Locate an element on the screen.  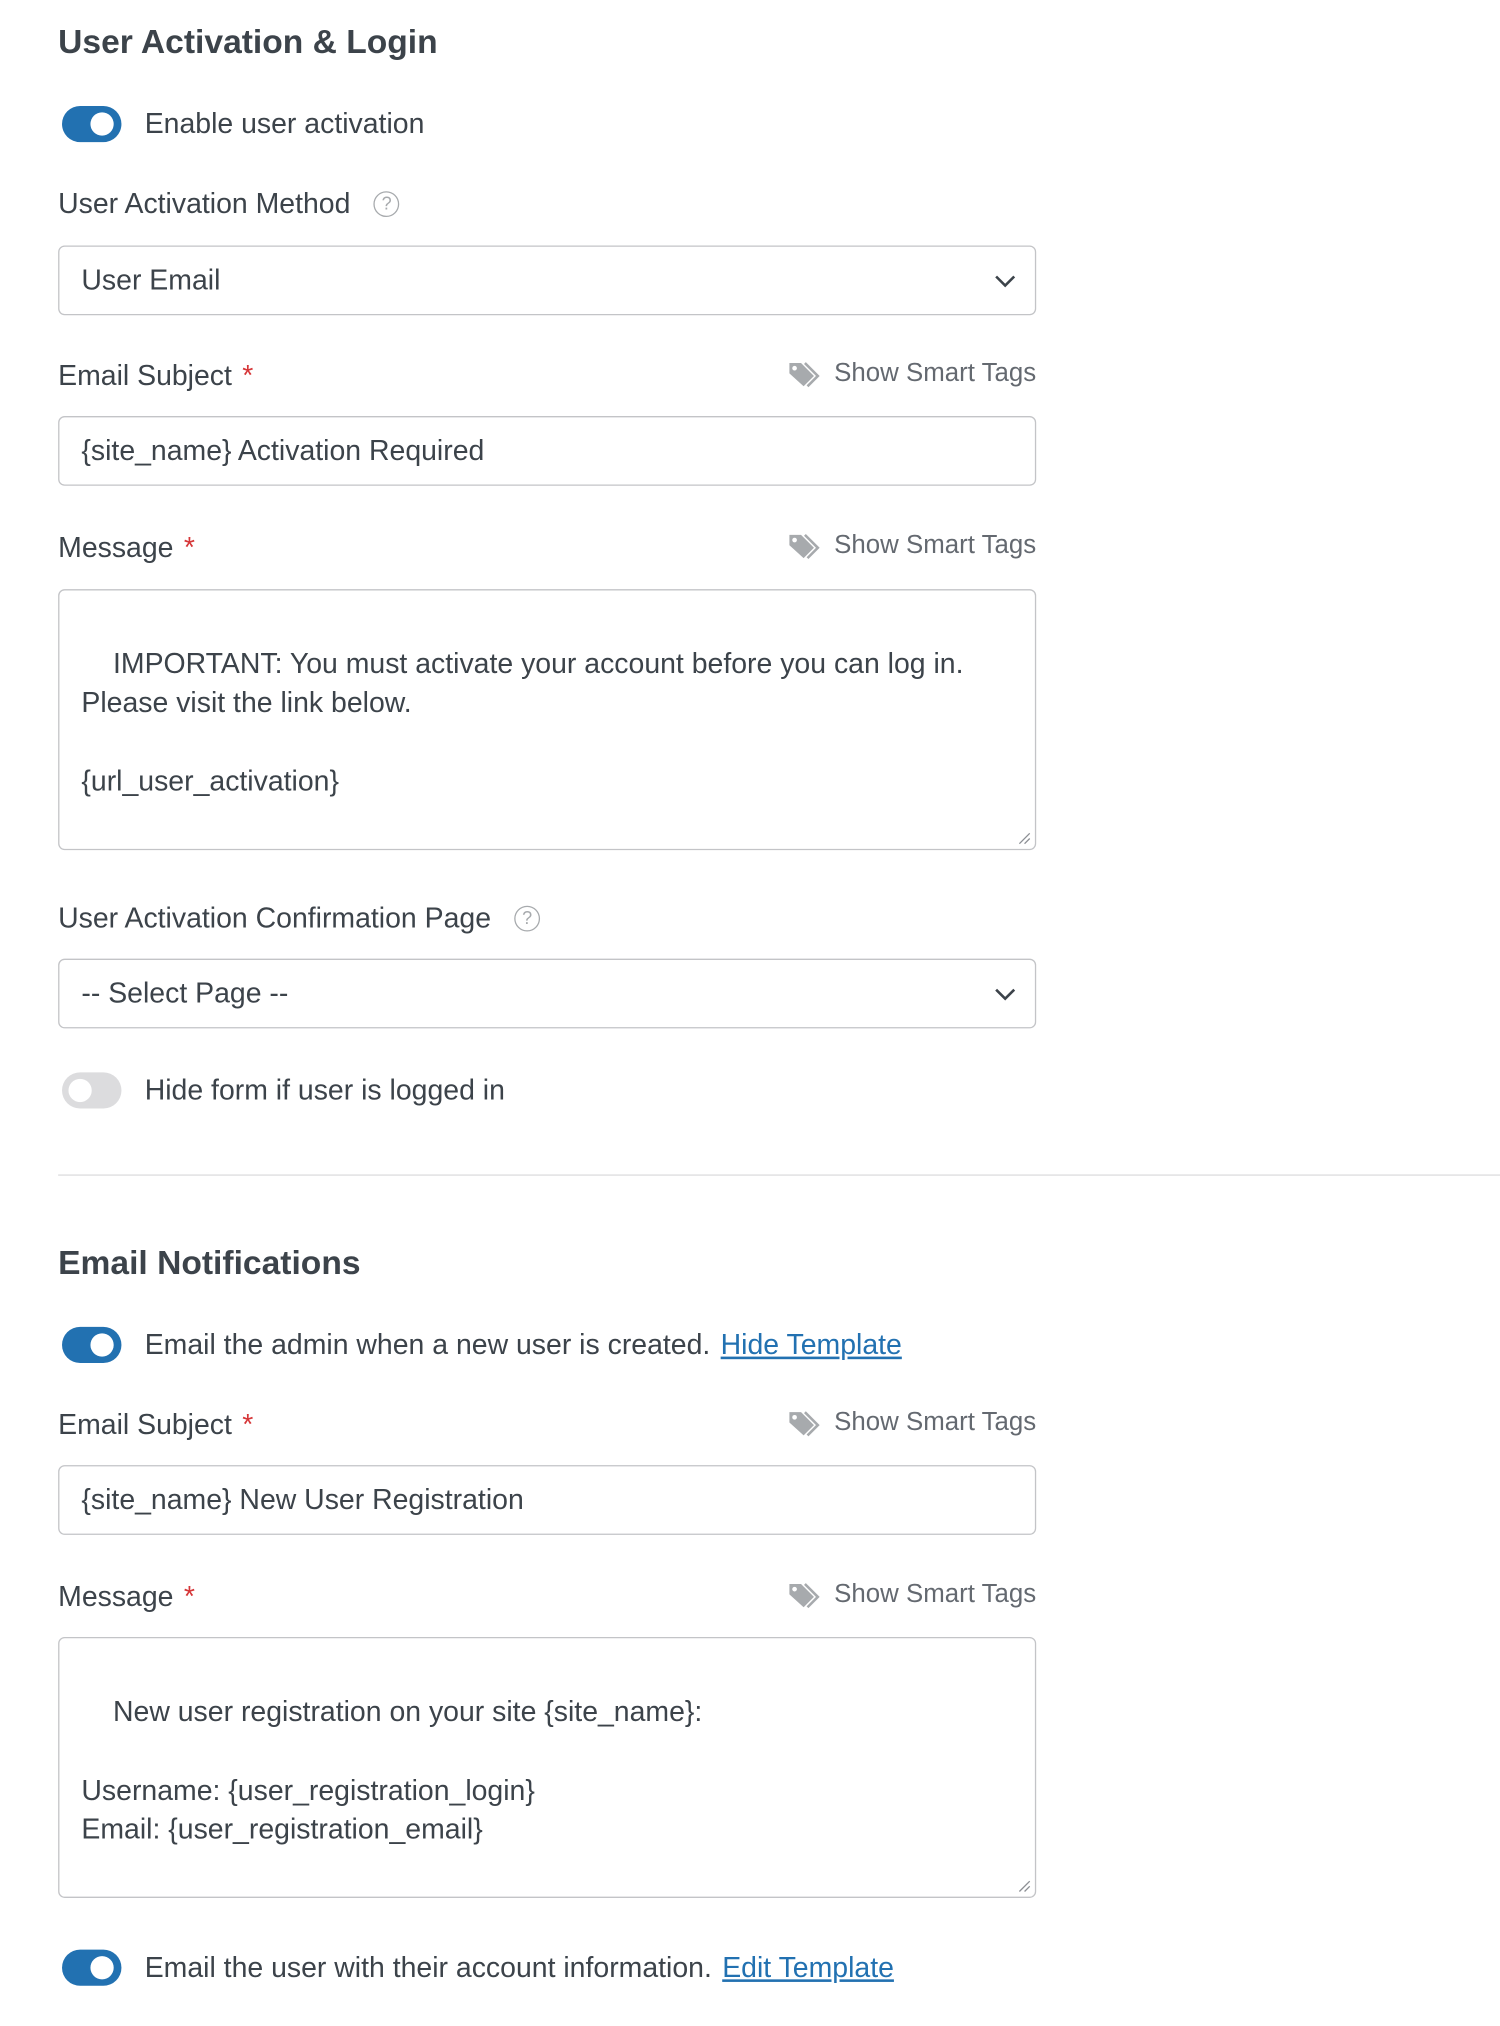
enable-activation-label: Enable user activation is located at coordinates (284, 123).